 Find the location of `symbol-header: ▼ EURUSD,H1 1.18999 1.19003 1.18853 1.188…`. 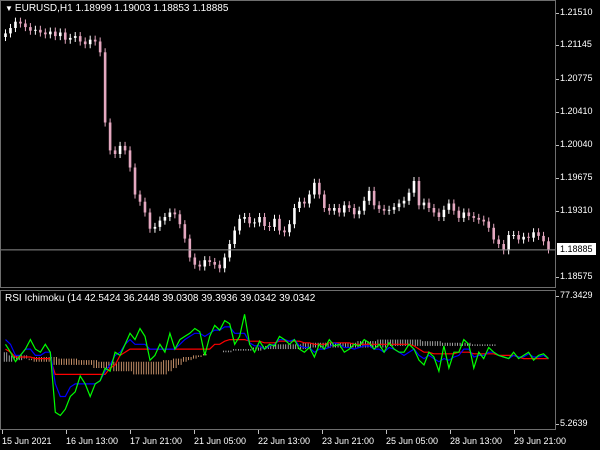

symbol-header: ▼ EURUSD,H1 1.18999 1.19003 1.18853 1.188… is located at coordinates (116, 8).